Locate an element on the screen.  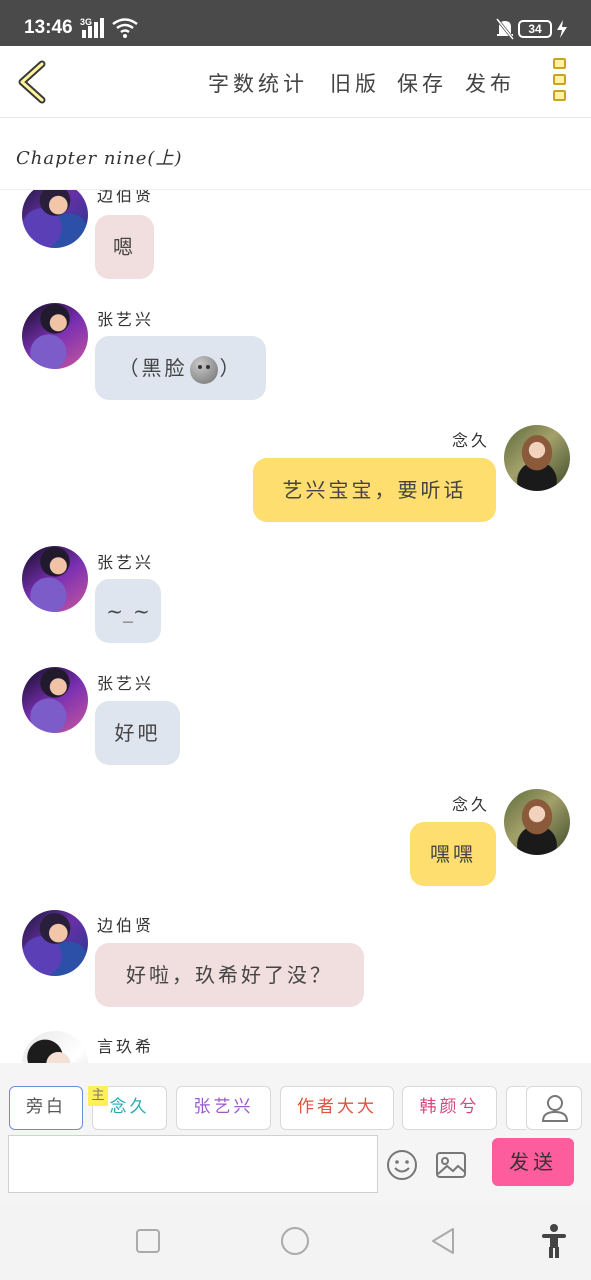
publish-button: 发布 is located at coordinates (490, 83).